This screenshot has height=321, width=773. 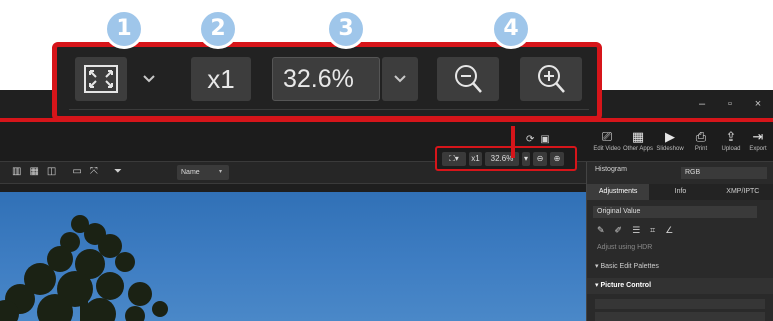 What do you see at coordinates (758, 136) in the screenshot?
I see `export-icon: ⇥` at bounding box center [758, 136].